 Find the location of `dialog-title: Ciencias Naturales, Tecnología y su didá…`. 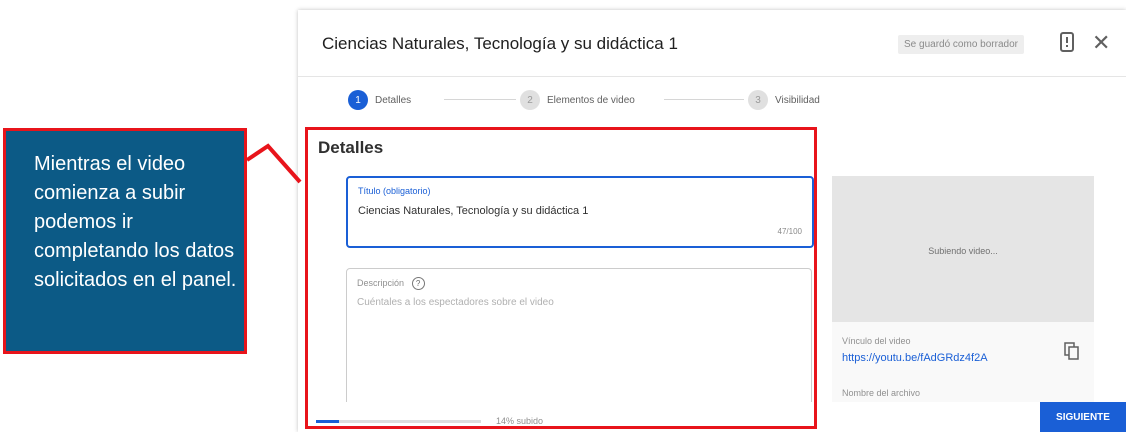

dialog-title: Ciencias Naturales, Tecnología y su didá… is located at coordinates (500, 43).